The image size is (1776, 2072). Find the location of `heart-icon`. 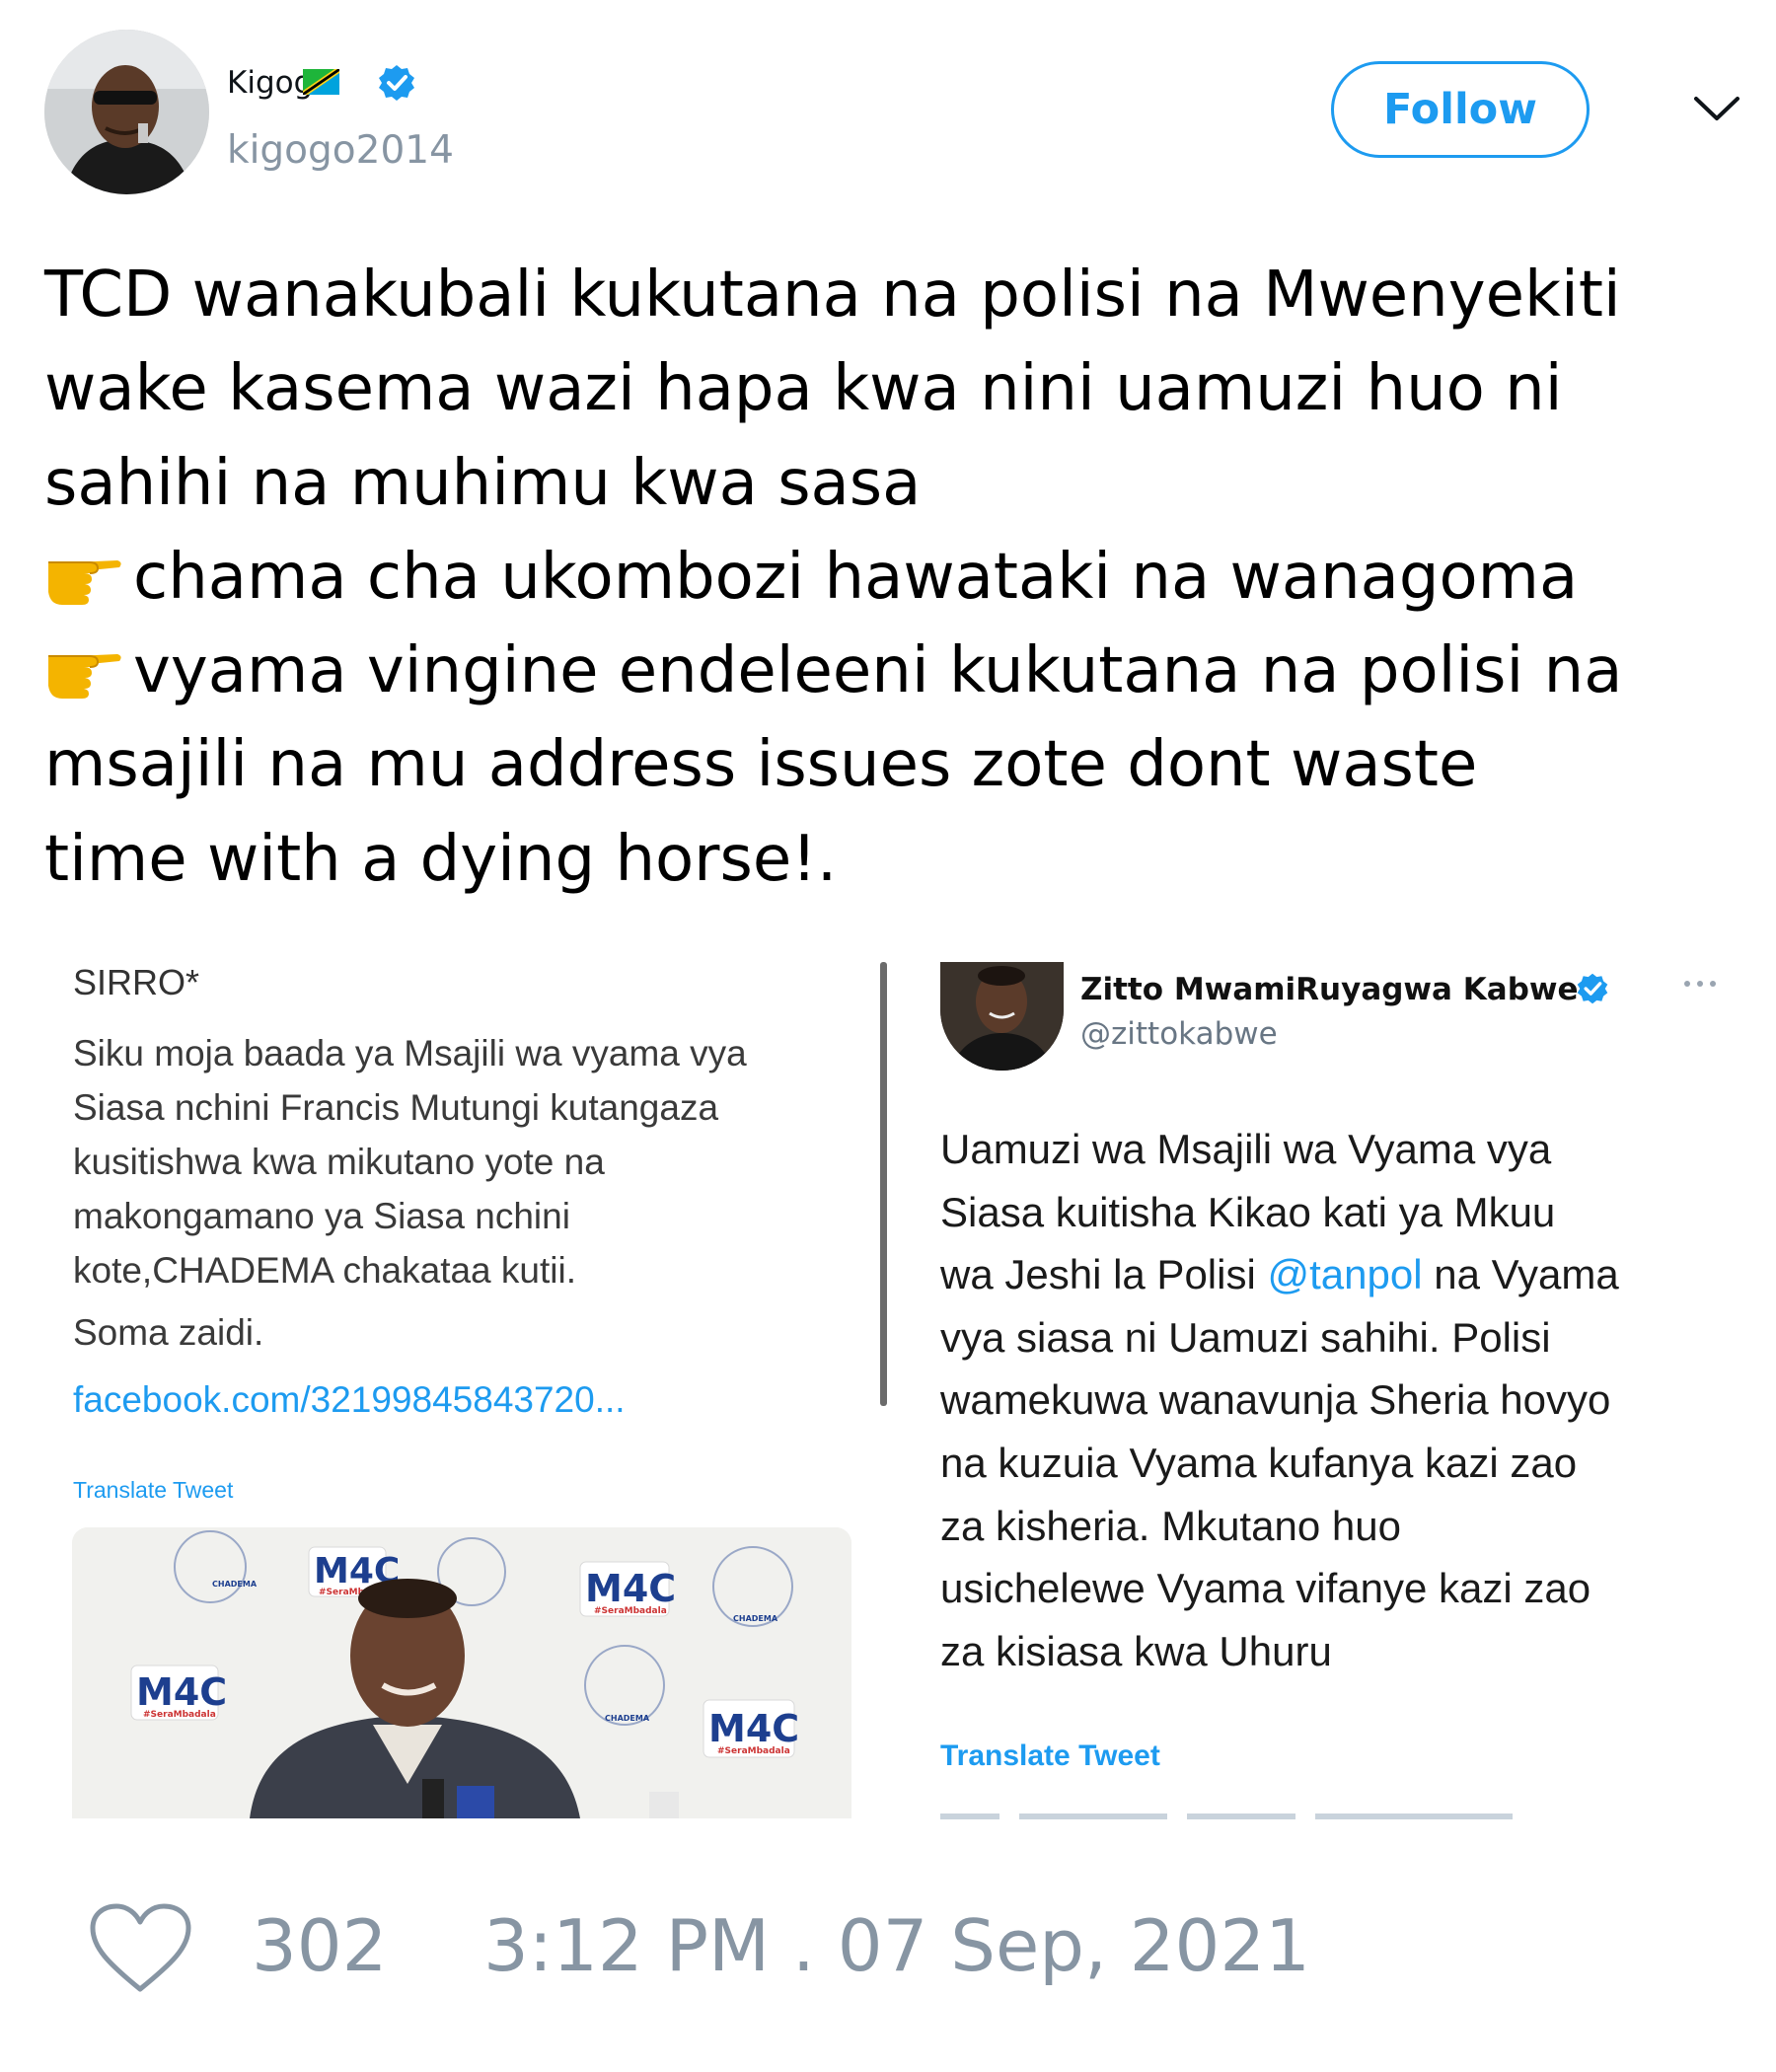

heart-icon is located at coordinates (141, 1949).